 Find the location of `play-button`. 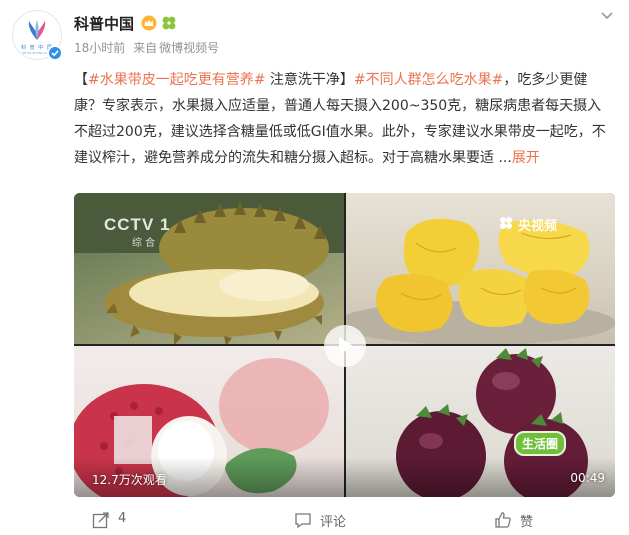

play-button is located at coordinates (345, 346).